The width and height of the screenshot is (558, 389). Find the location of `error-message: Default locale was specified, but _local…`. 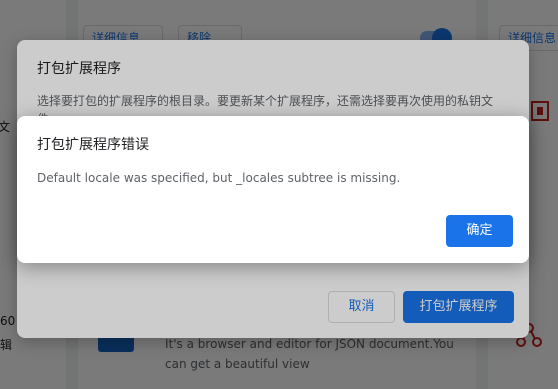

error-message: Default locale was specified, but _local… is located at coordinates (219, 178).